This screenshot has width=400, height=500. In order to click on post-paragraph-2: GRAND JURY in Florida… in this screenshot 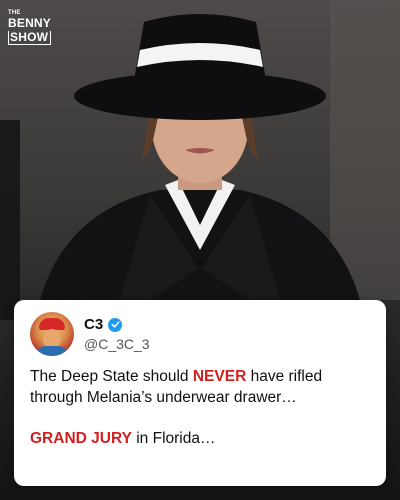, I will do `click(202, 438)`.